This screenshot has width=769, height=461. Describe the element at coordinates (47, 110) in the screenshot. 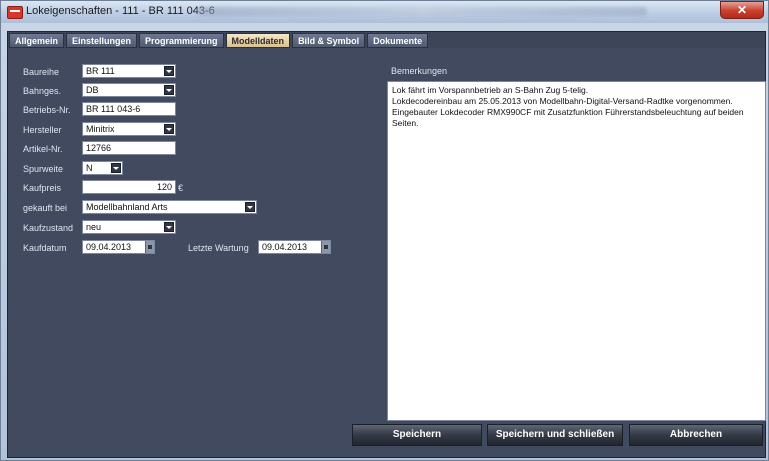

I see `betriebs-nr-label: Betriebs-Nr.` at that location.